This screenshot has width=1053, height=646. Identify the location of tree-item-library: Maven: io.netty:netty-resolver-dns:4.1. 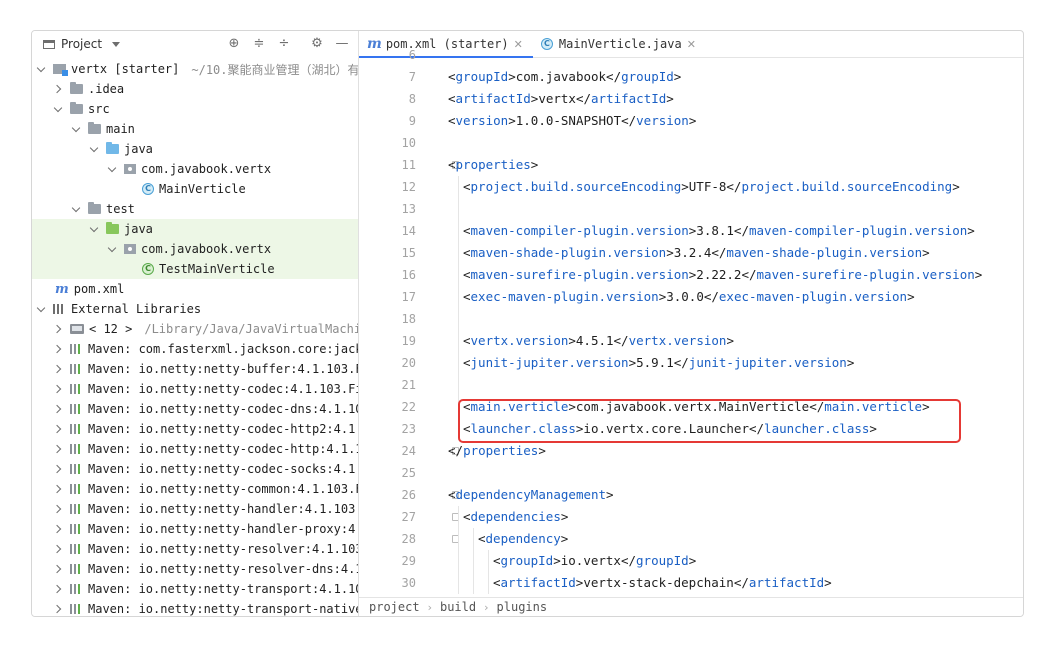
(195, 569).